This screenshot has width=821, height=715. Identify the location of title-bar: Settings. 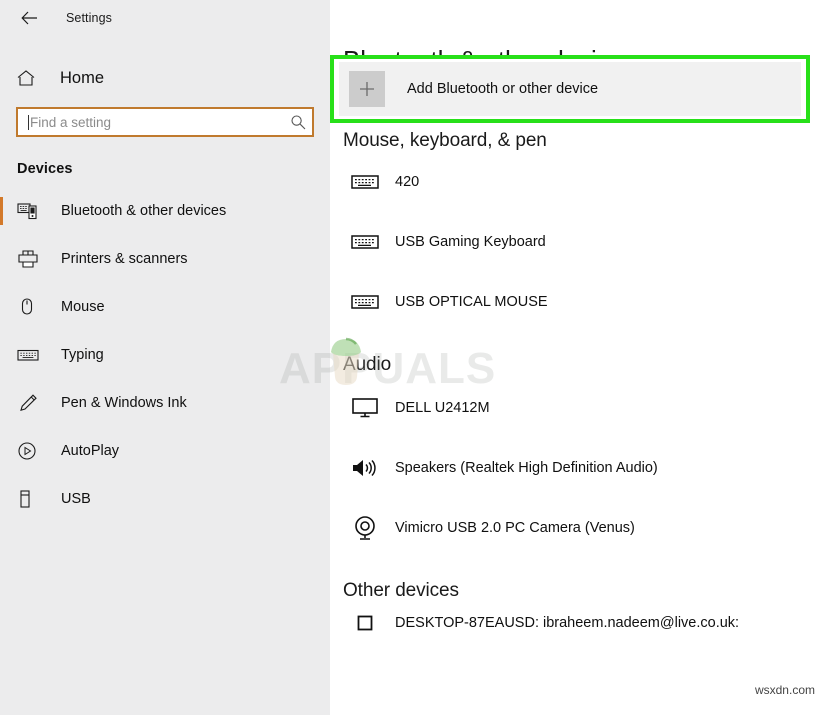
(165, 18).